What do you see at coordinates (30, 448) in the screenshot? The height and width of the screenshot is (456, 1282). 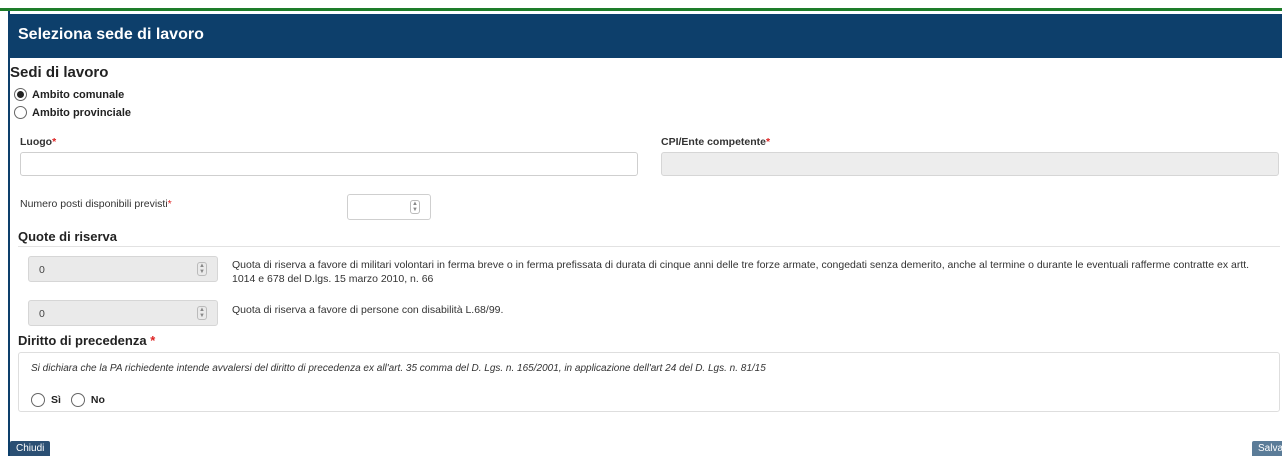 I see `close-button: Chiudi` at bounding box center [30, 448].